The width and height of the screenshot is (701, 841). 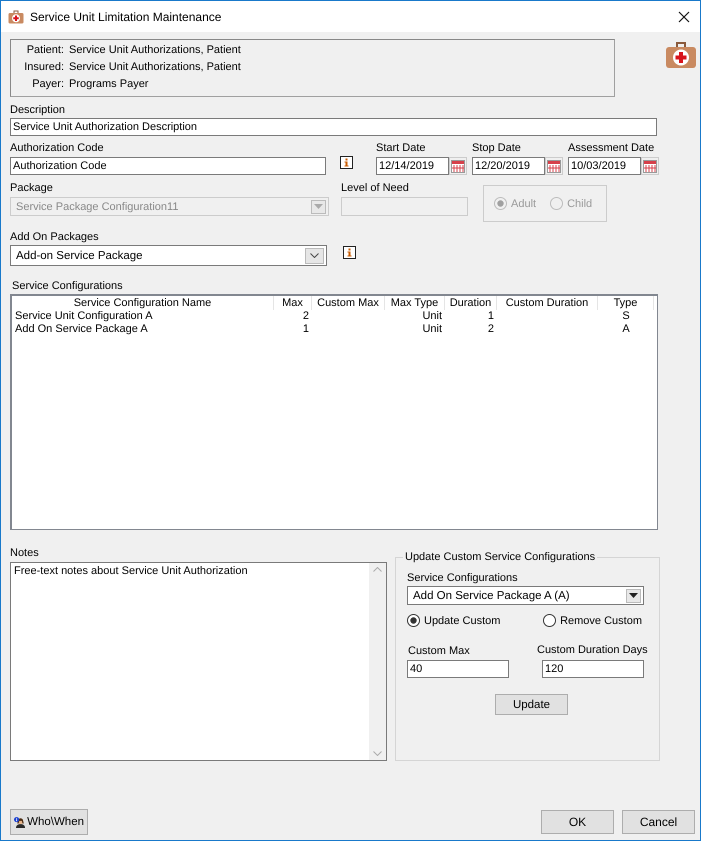 I want to click on column-header: Duration, so click(x=471, y=303).